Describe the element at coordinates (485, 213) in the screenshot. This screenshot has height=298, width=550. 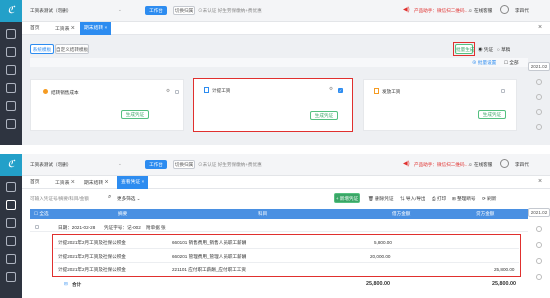
I see `column-credit: 贷方金额` at that location.